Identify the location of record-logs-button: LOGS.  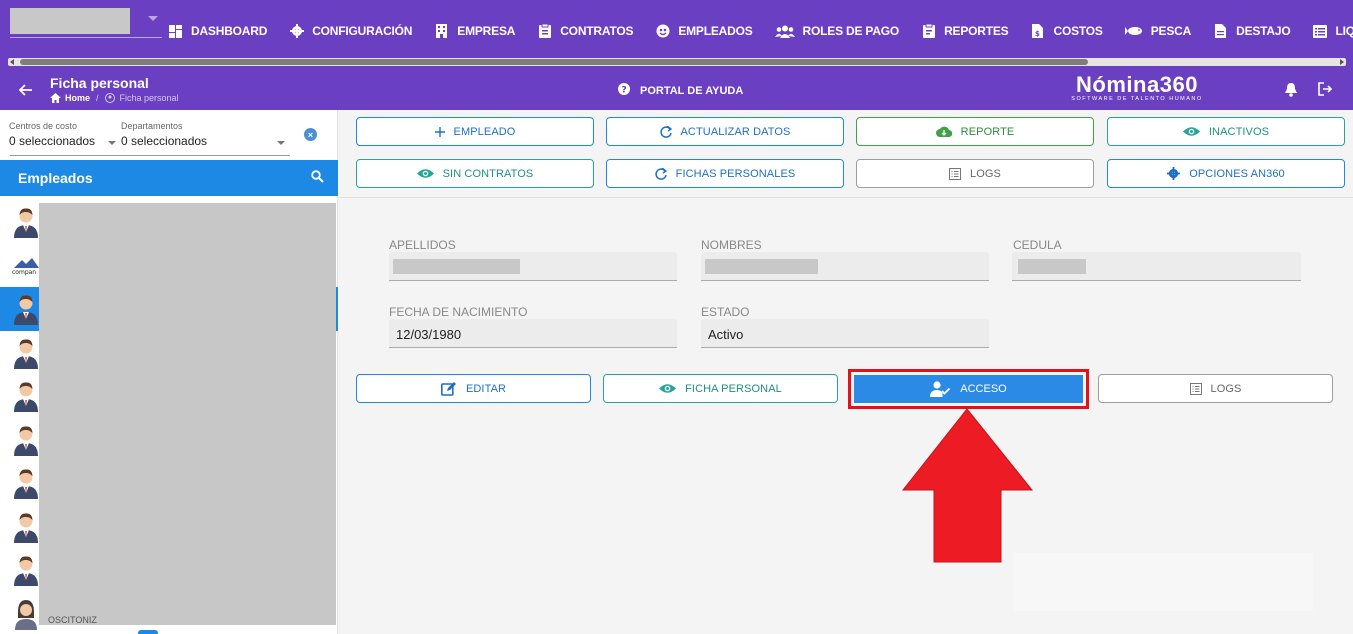
(1215, 388).